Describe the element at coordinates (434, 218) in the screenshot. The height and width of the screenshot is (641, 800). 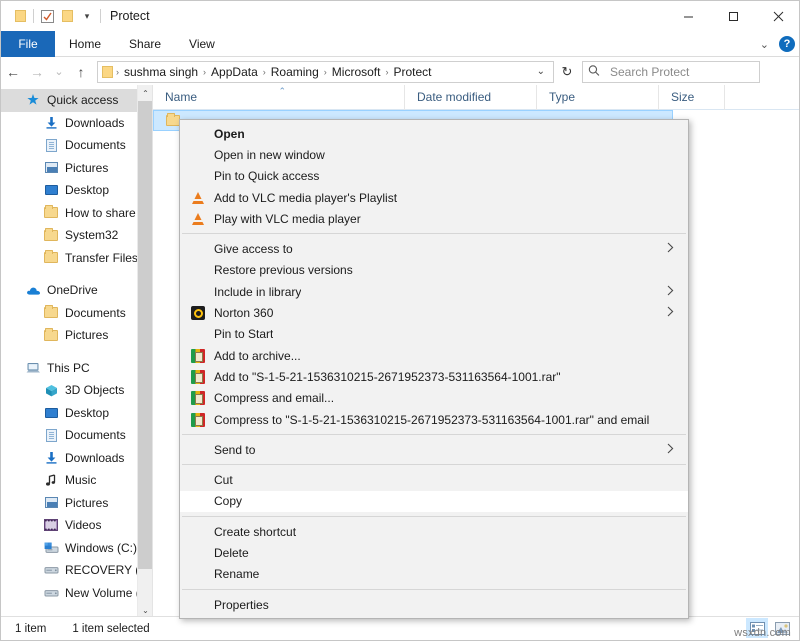
I see `menu-item-play-with-vlc-media-player: Play with VLC media player` at that location.